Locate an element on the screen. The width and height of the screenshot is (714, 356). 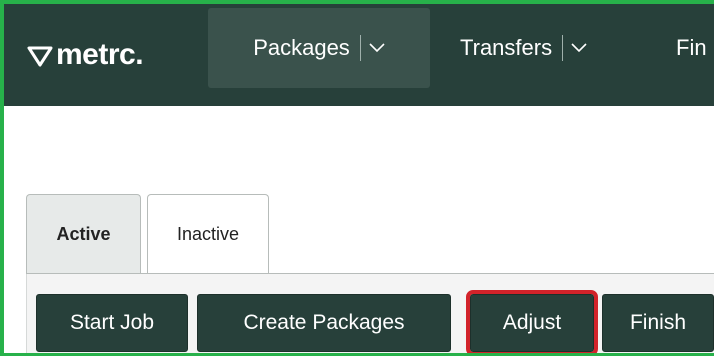
nav-transfers: Transfers is located at coordinates (523, 48).